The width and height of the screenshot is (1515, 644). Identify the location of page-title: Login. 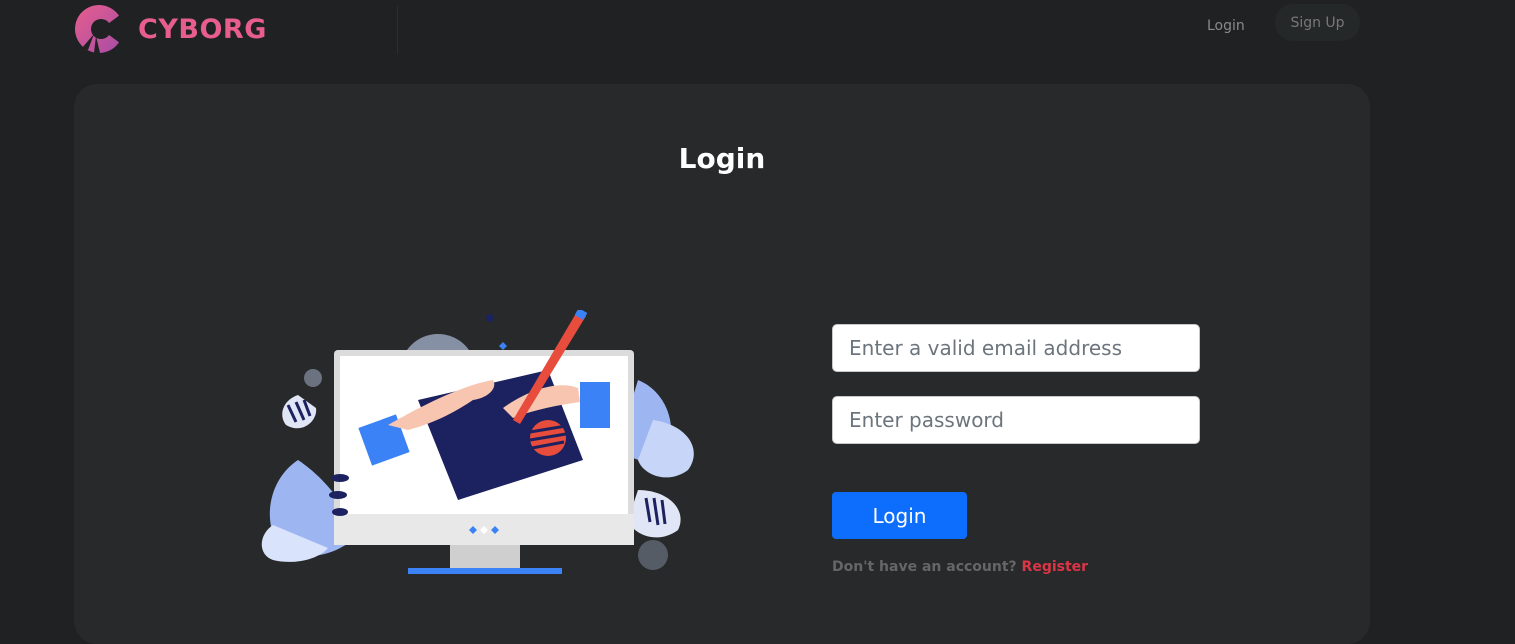
(722, 158).